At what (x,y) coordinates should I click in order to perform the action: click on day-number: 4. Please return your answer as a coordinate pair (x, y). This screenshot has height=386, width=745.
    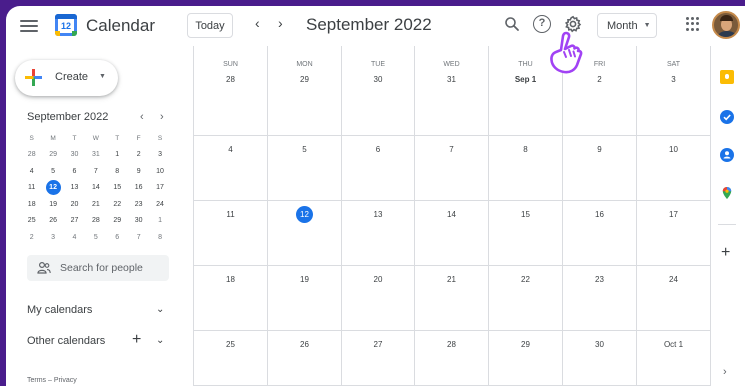
    Looking at the image, I should click on (230, 149).